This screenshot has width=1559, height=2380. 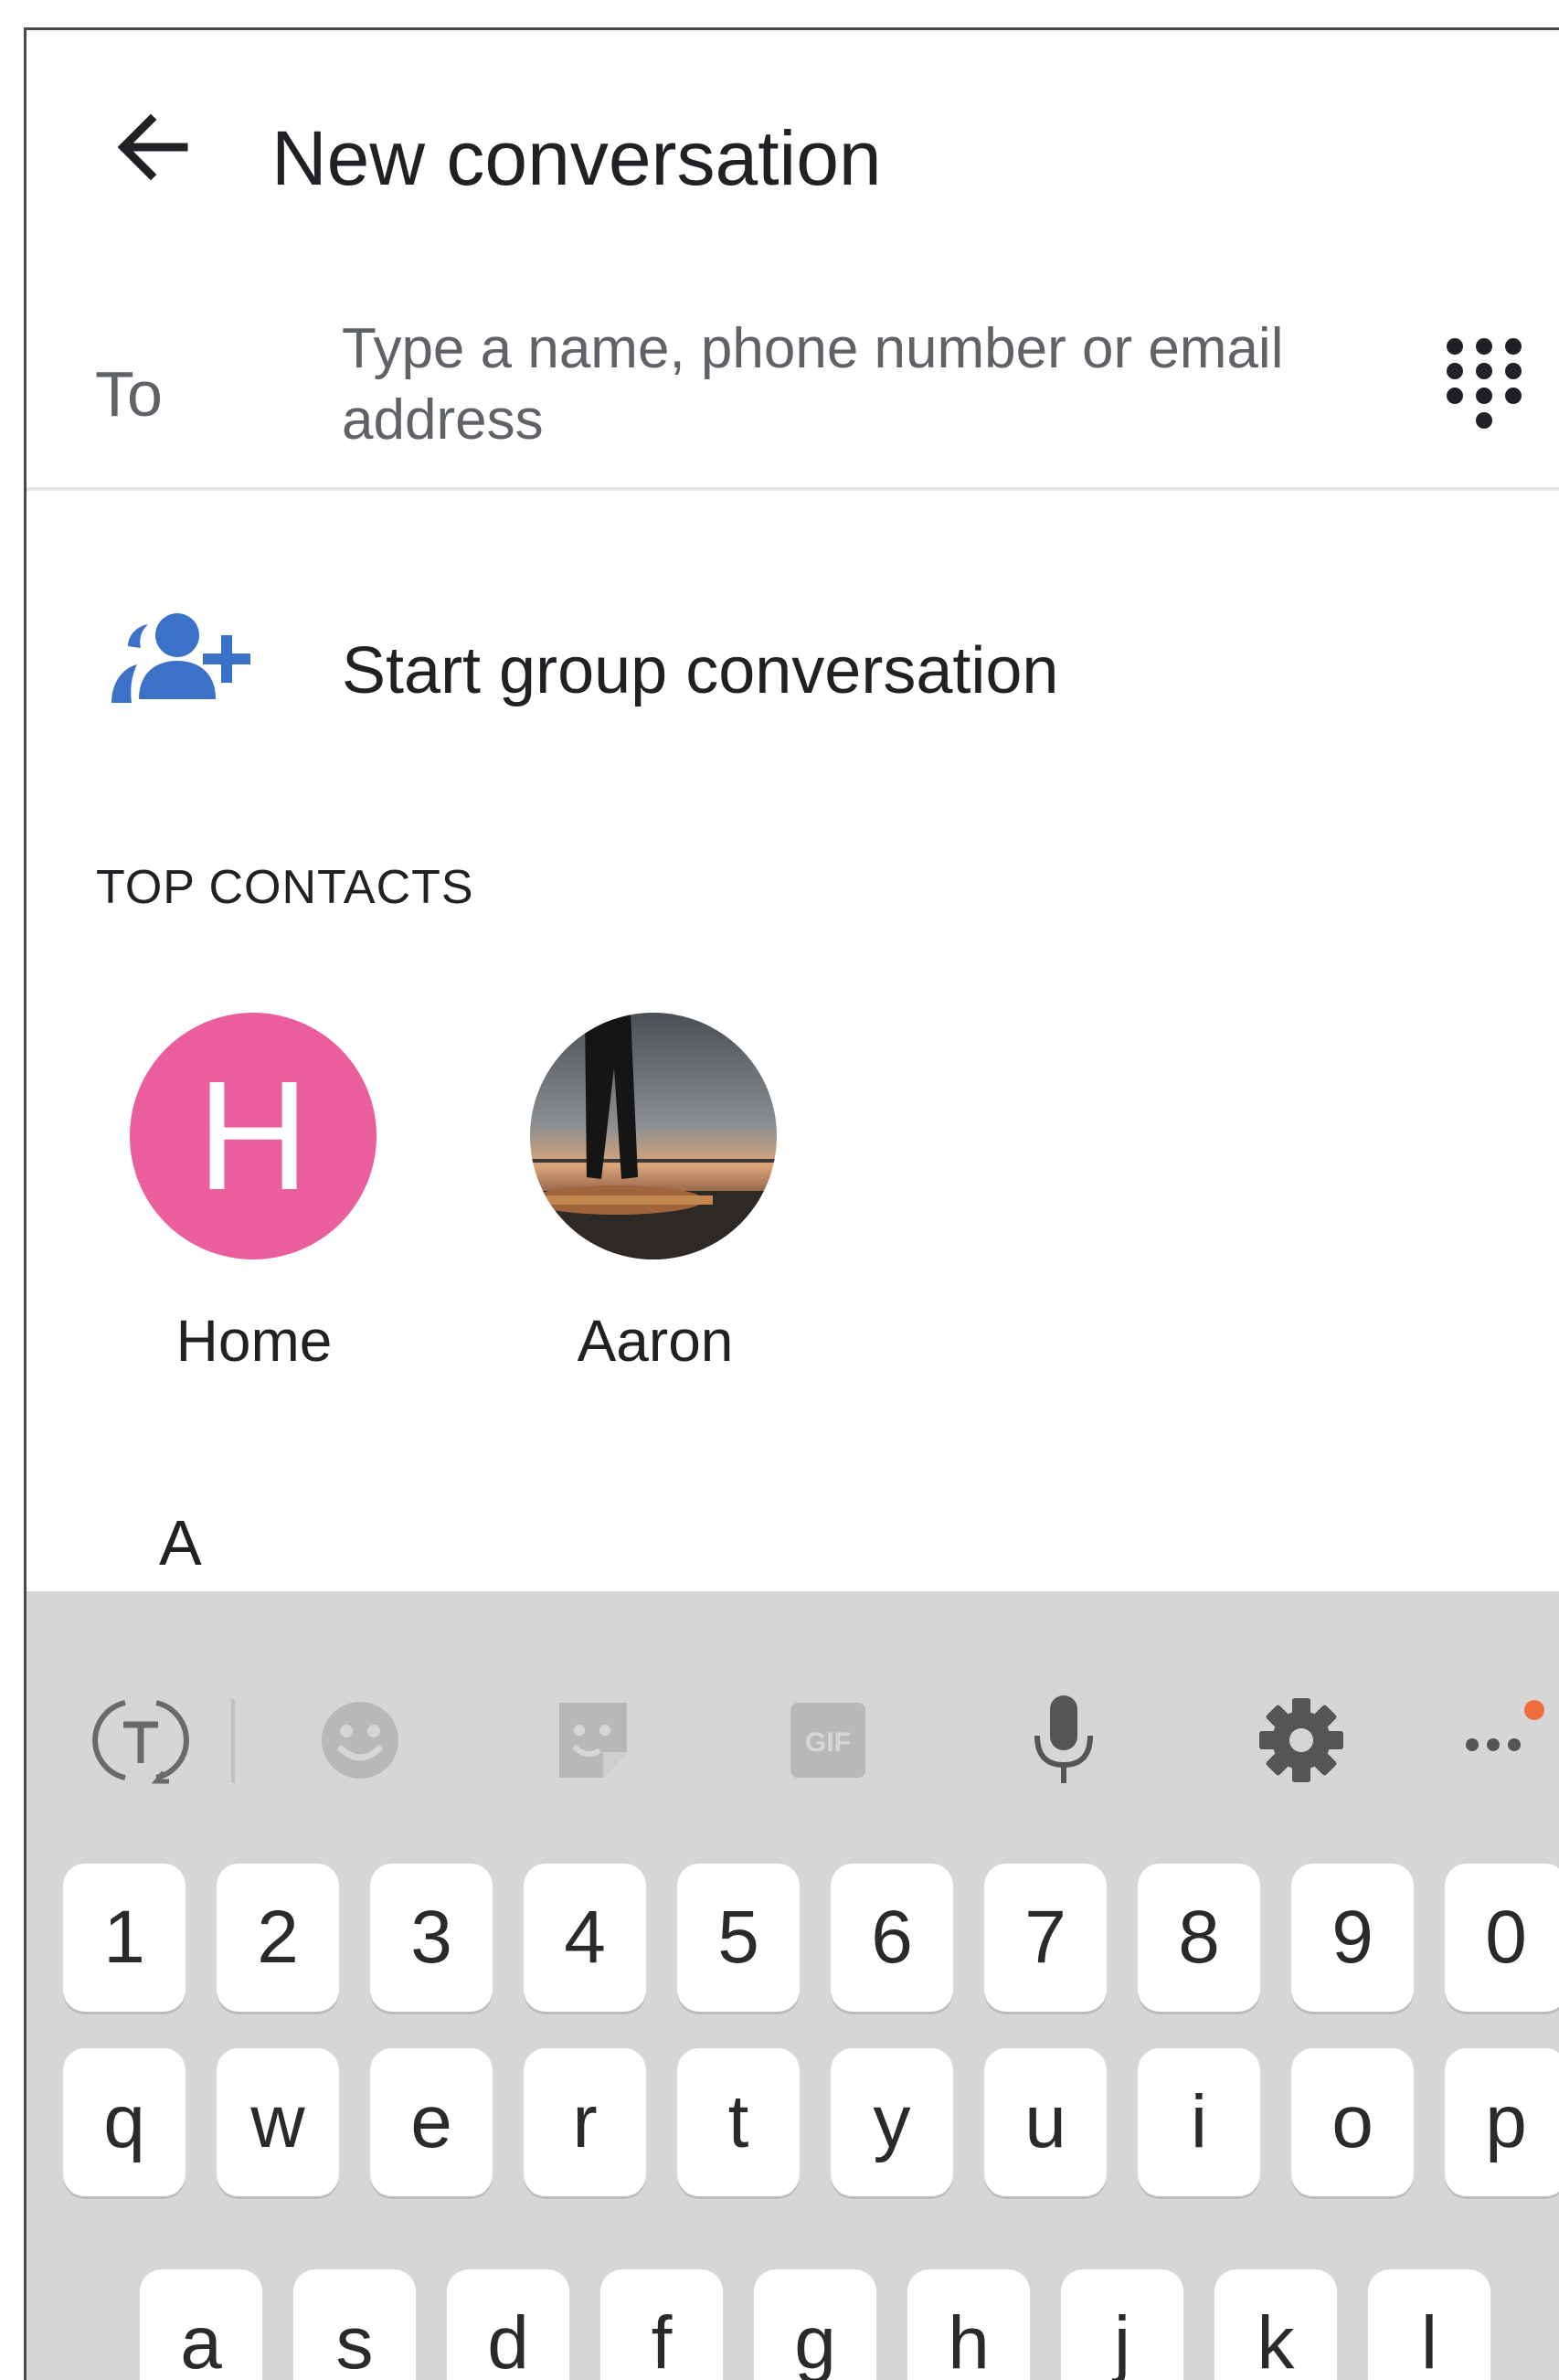 What do you see at coordinates (1353, 1938) in the screenshot?
I see `key-9: 9` at bounding box center [1353, 1938].